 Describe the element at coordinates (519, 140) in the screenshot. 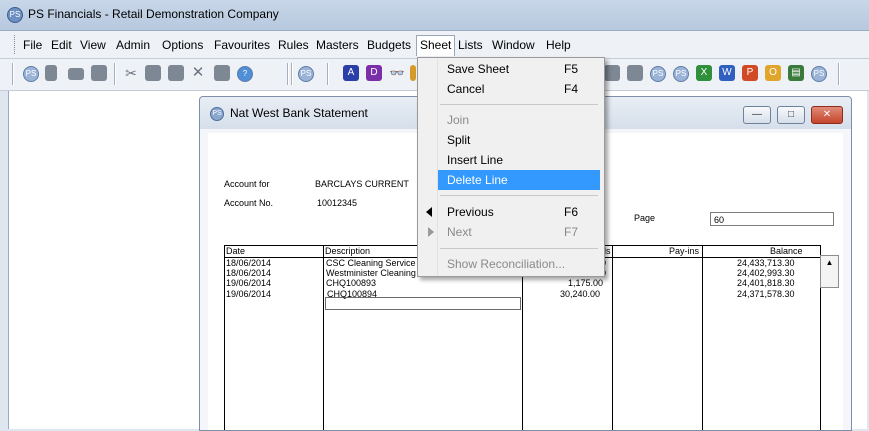

I see `menu-item-split: Split` at that location.